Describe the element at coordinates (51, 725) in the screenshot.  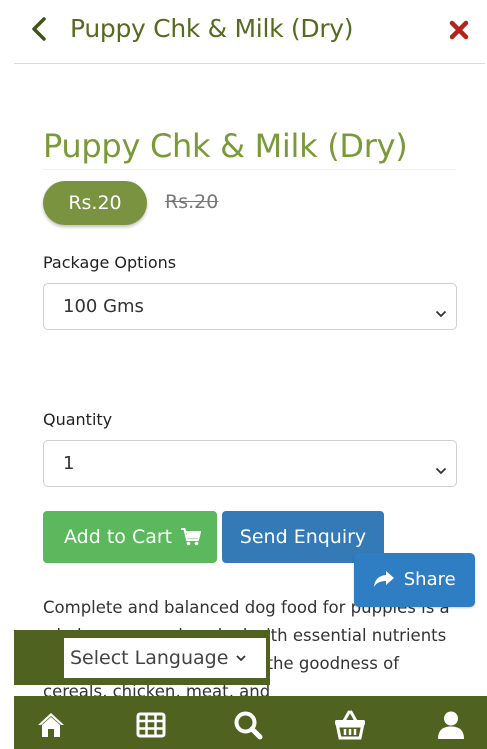
I see `home-icon` at that location.